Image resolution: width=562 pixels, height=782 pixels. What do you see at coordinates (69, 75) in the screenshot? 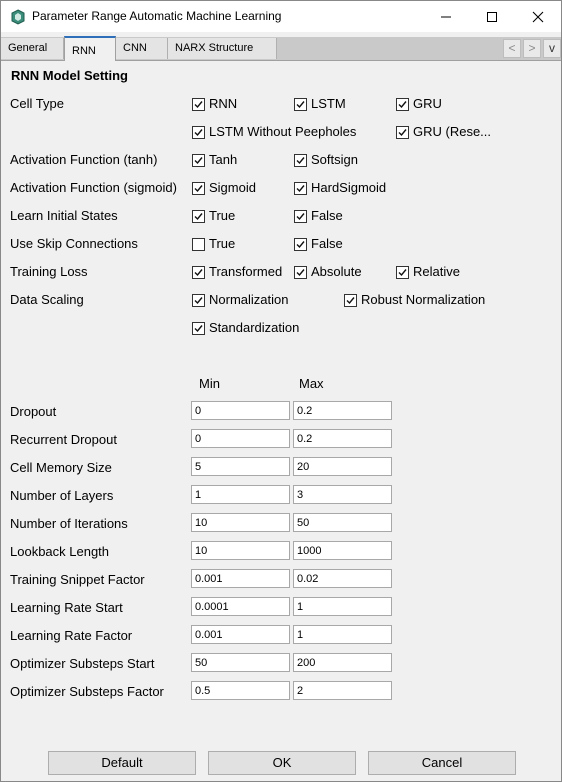
I see `section-title: RNN Model Setting` at bounding box center [69, 75].